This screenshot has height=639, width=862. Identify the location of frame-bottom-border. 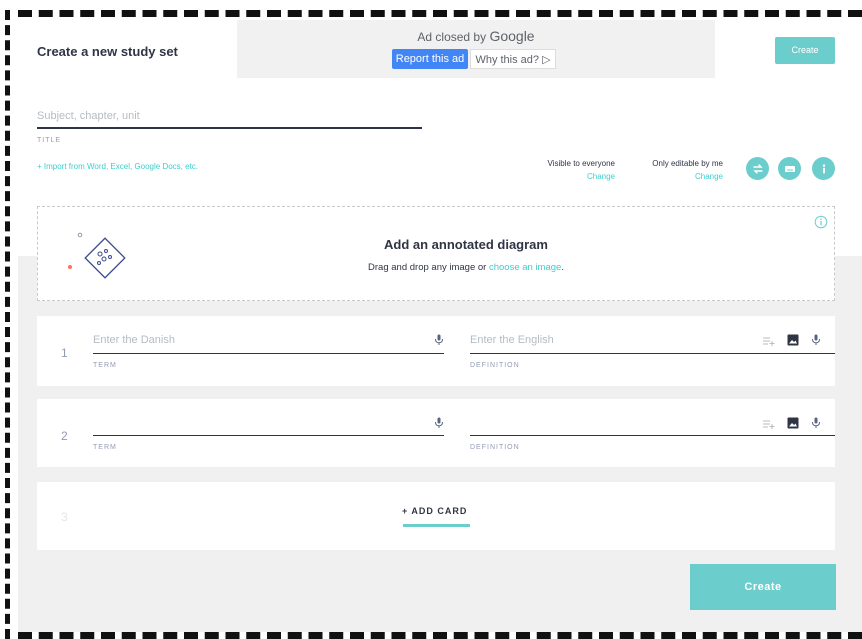
(440, 635).